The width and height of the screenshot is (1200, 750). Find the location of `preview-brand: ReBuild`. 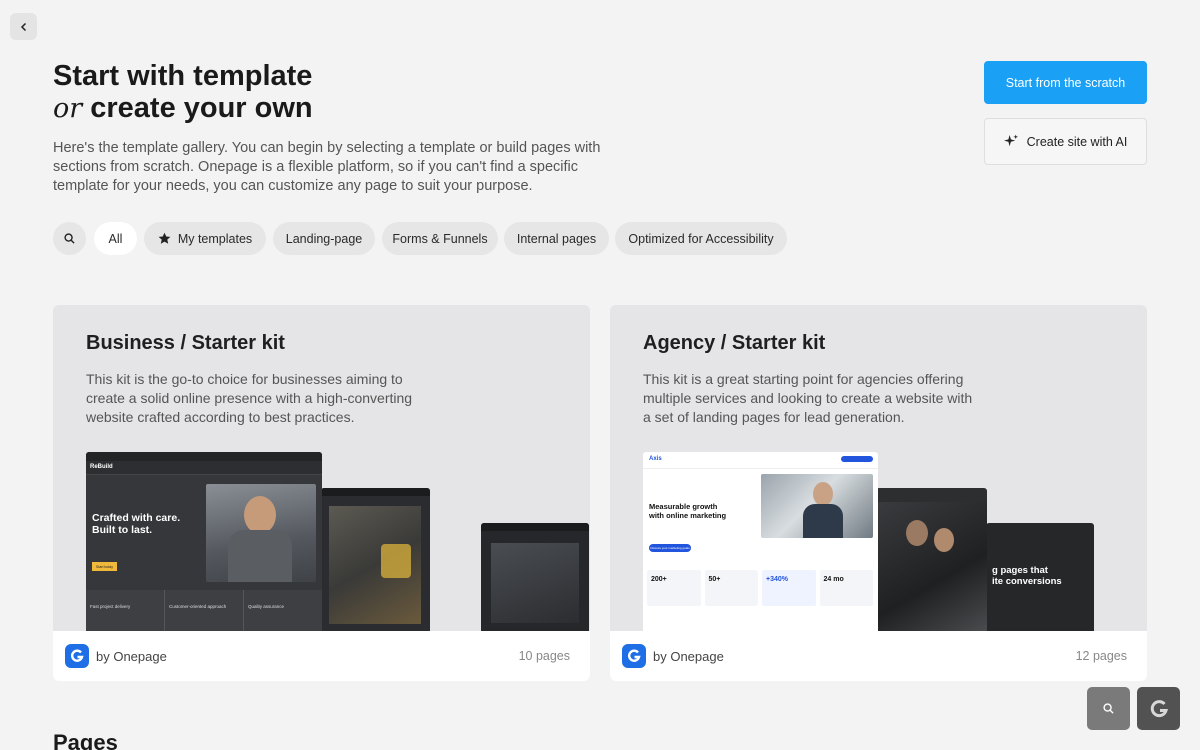

preview-brand: ReBuild is located at coordinates (101, 467).